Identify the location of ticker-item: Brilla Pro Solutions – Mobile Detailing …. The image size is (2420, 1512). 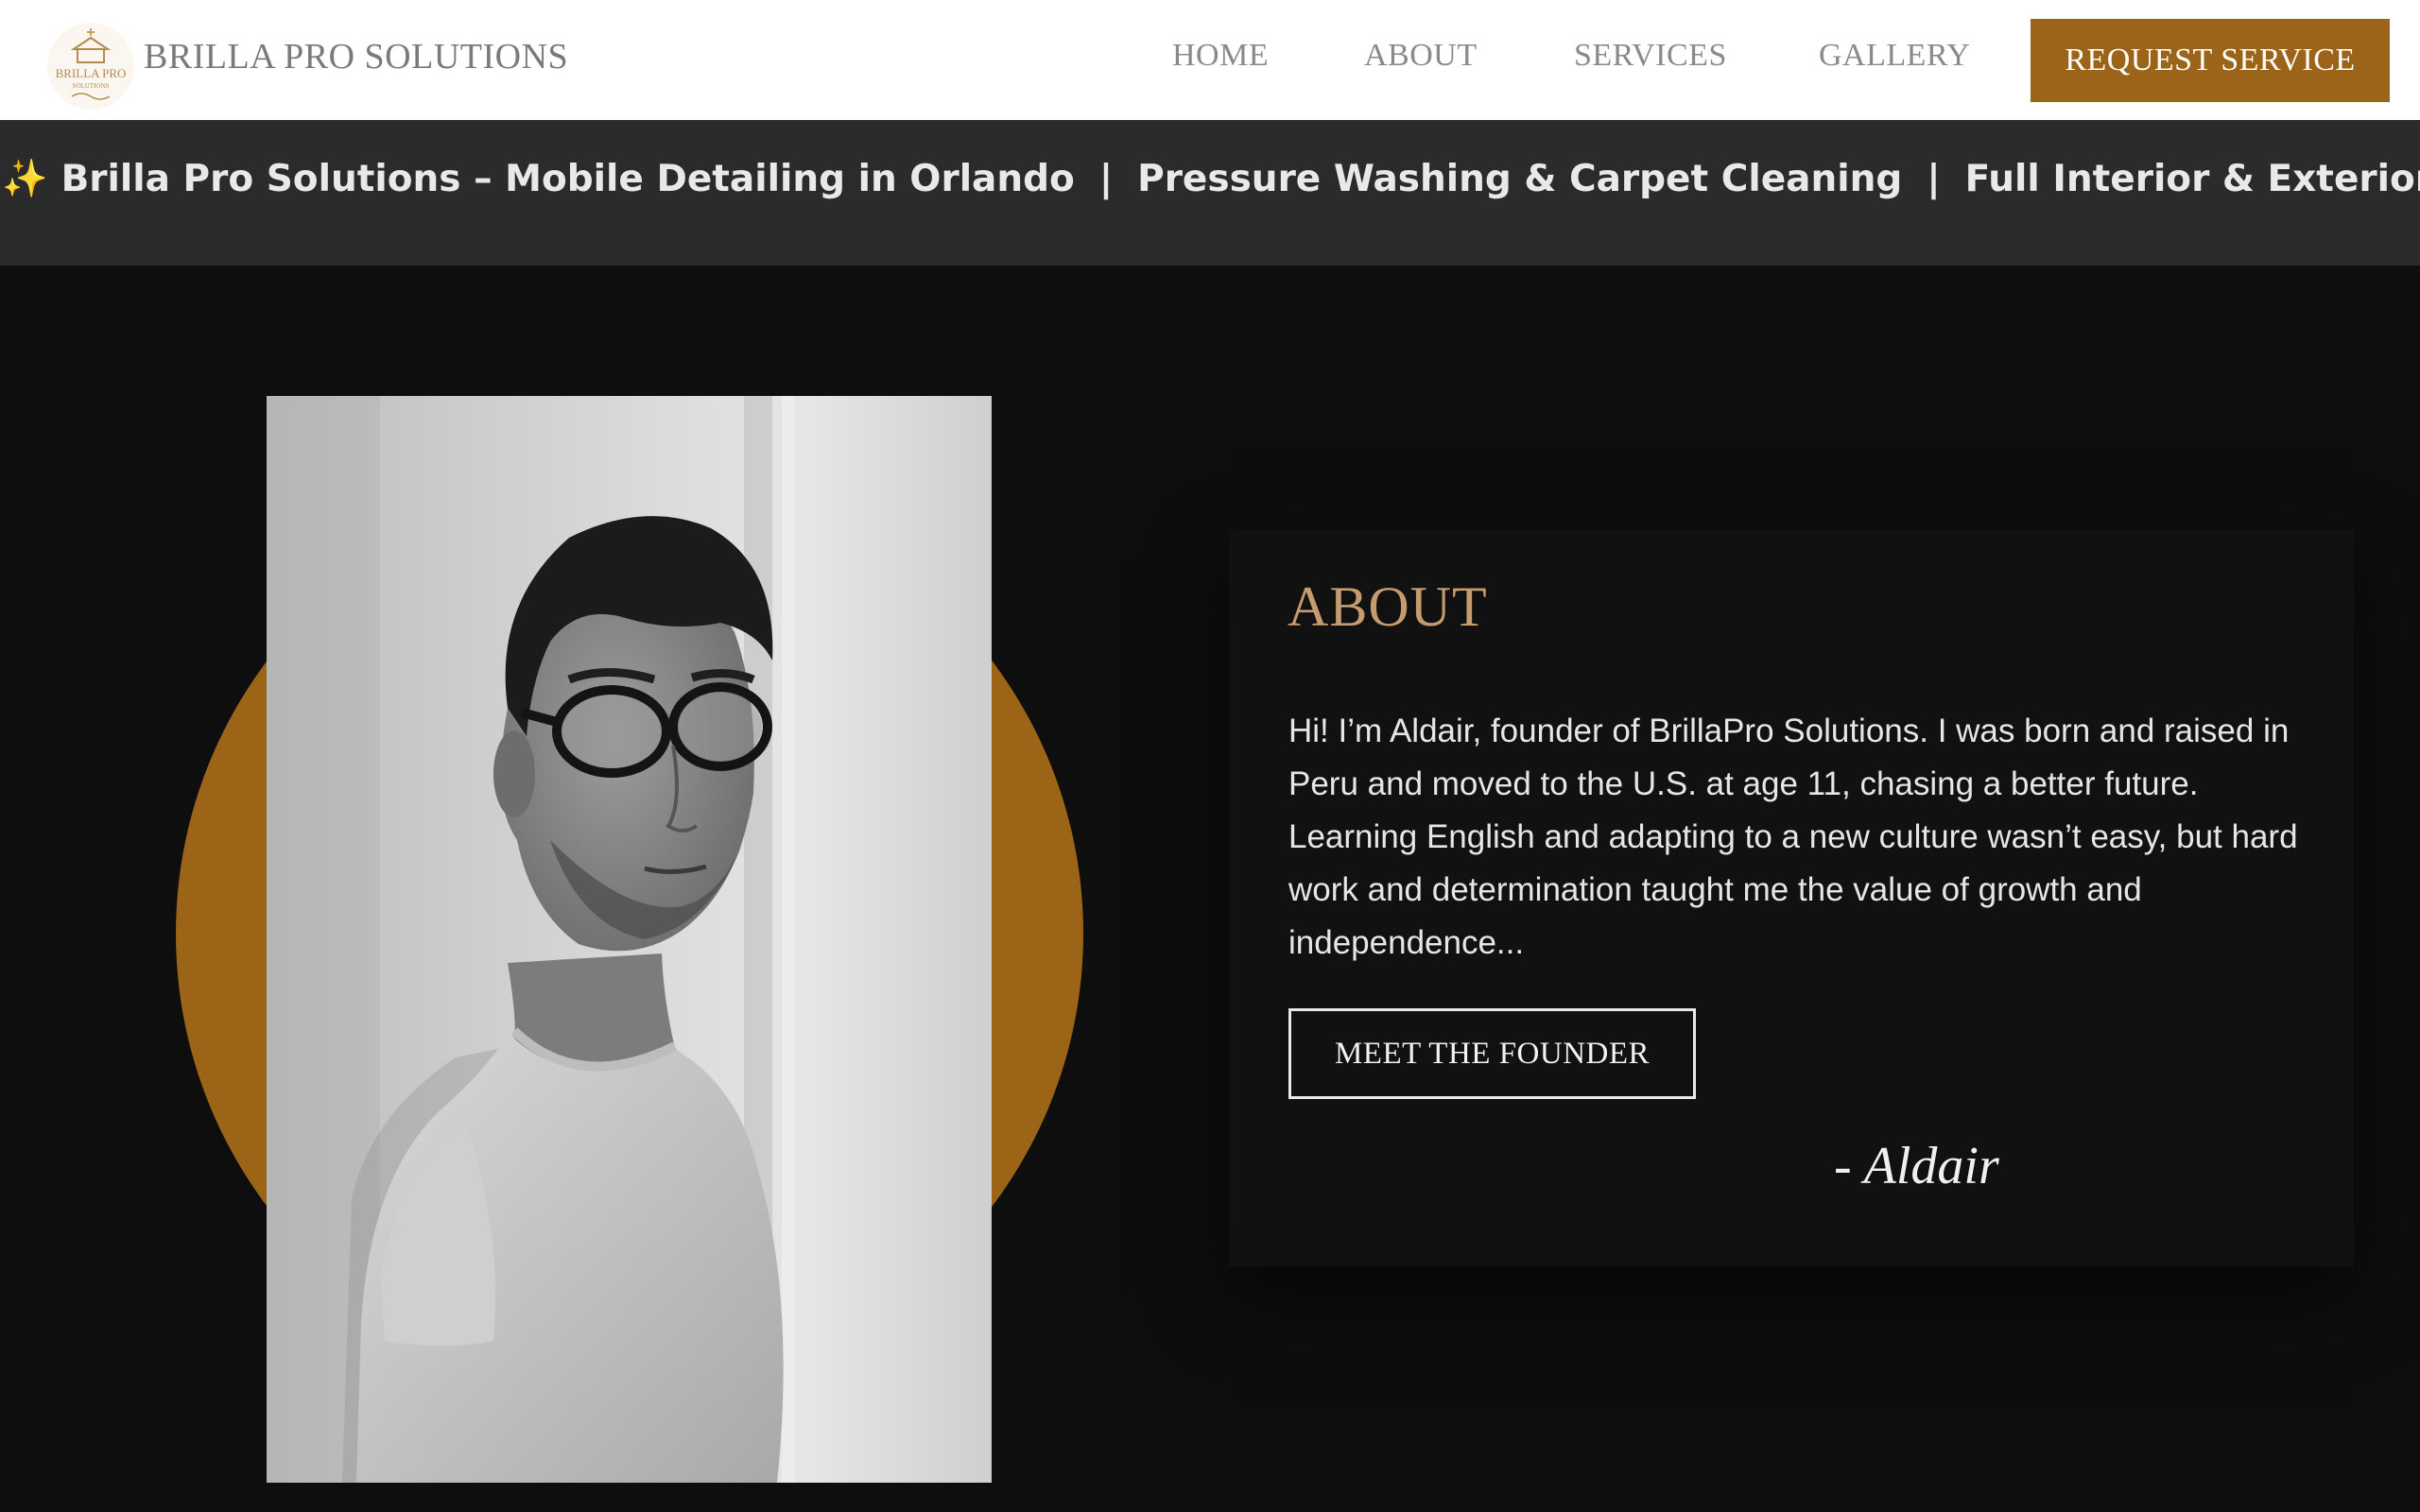
(568, 179).